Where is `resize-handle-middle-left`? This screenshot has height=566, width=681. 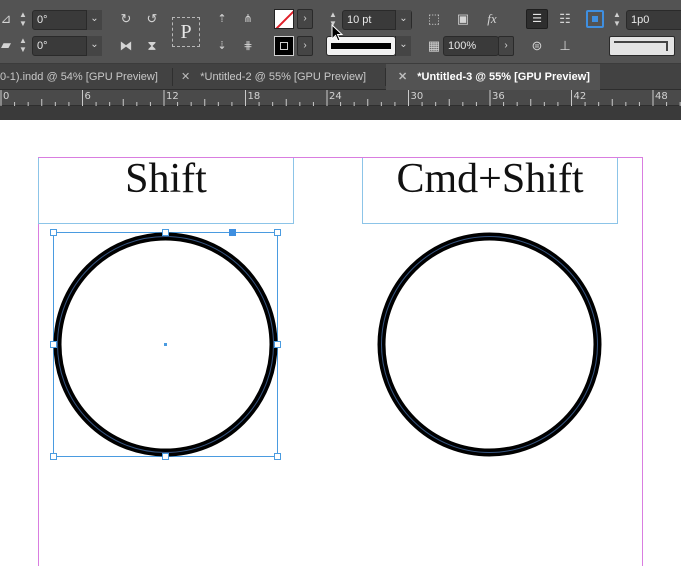 resize-handle-middle-left is located at coordinates (53, 344).